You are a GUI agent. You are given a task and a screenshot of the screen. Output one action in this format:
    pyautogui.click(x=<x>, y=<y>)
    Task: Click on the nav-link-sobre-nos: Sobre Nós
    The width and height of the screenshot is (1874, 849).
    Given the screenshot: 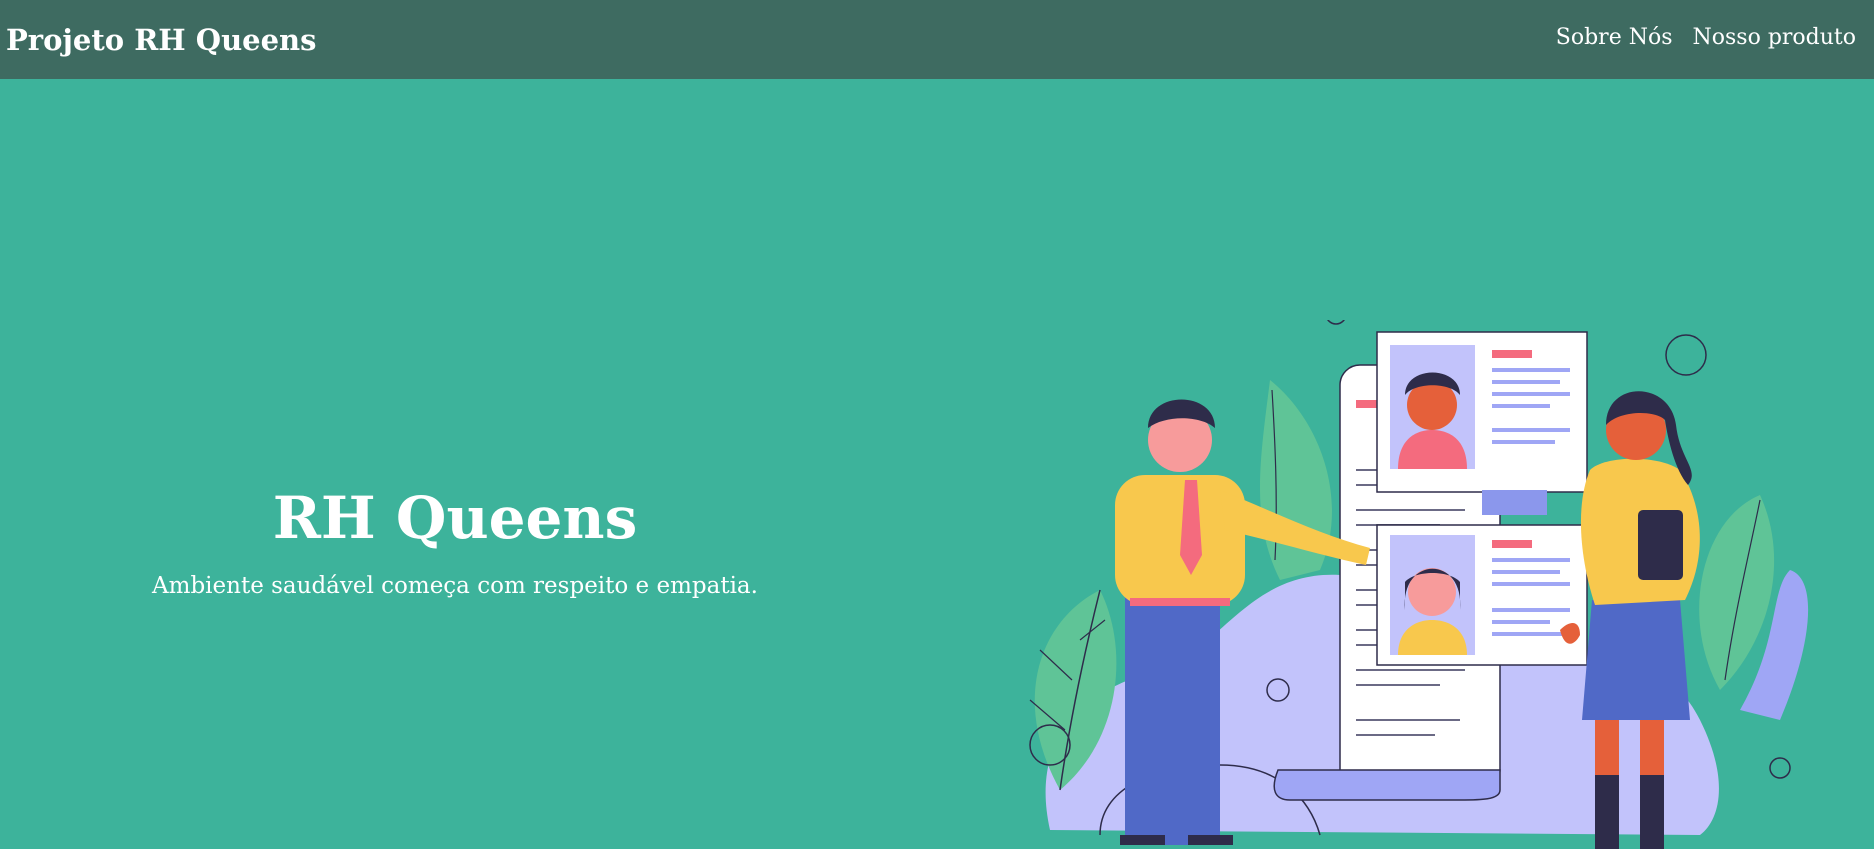 What is the action you would take?
    pyautogui.click(x=1614, y=37)
    